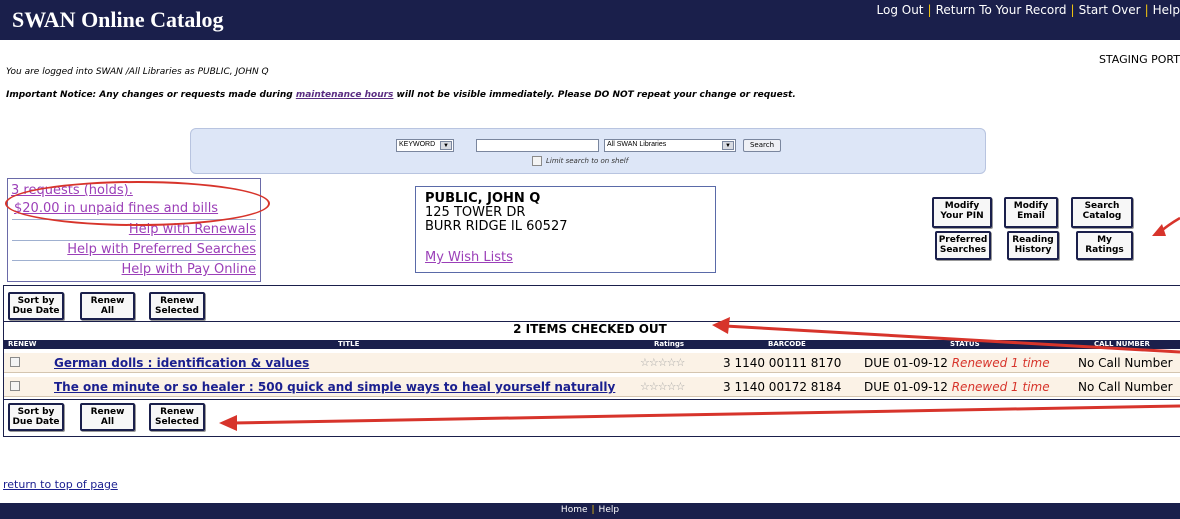  What do you see at coordinates (782, 363) in the screenshot?
I see `item-barcode: 3 1140 00111 8170` at bounding box center [782, 363].